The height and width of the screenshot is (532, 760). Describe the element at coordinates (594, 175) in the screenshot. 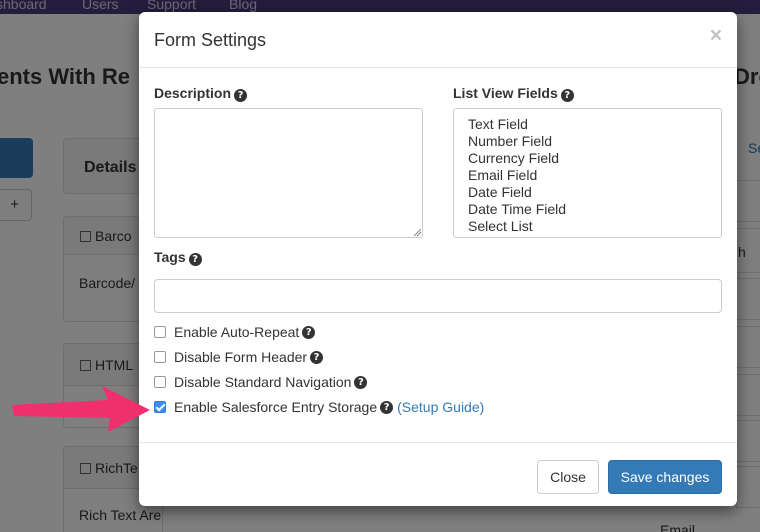

I see `list-option: Email Field` at that location.